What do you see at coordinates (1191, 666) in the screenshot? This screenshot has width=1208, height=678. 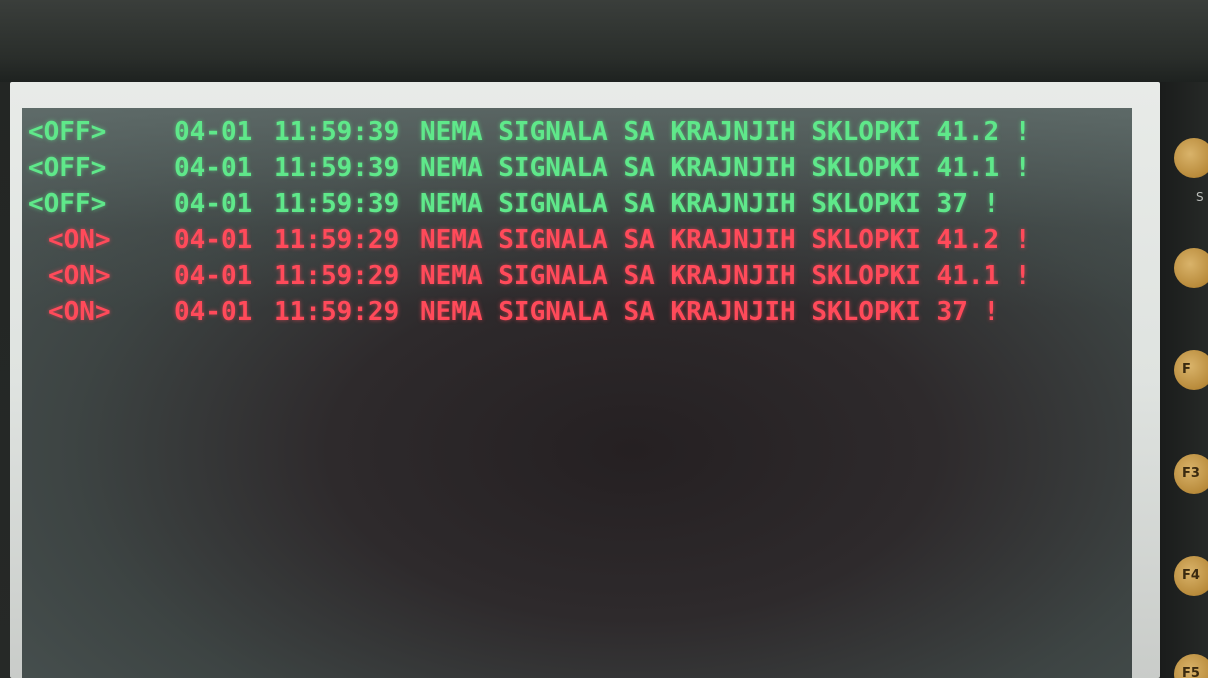 I see `function-key-f5: F5` at bounding box center [1191, 666].